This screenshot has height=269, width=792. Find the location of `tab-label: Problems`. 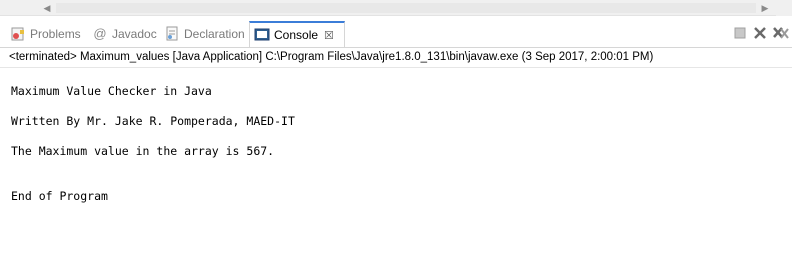

tab-label: Problems is located at coordinates (55, 34).